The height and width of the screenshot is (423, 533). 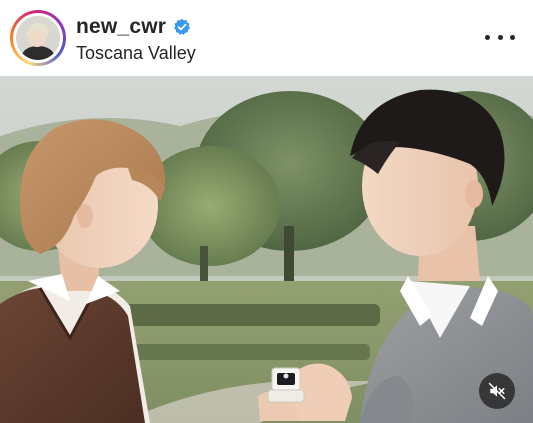 I want to click on post-location: Toscana Valley, so click(x=136, y=53).